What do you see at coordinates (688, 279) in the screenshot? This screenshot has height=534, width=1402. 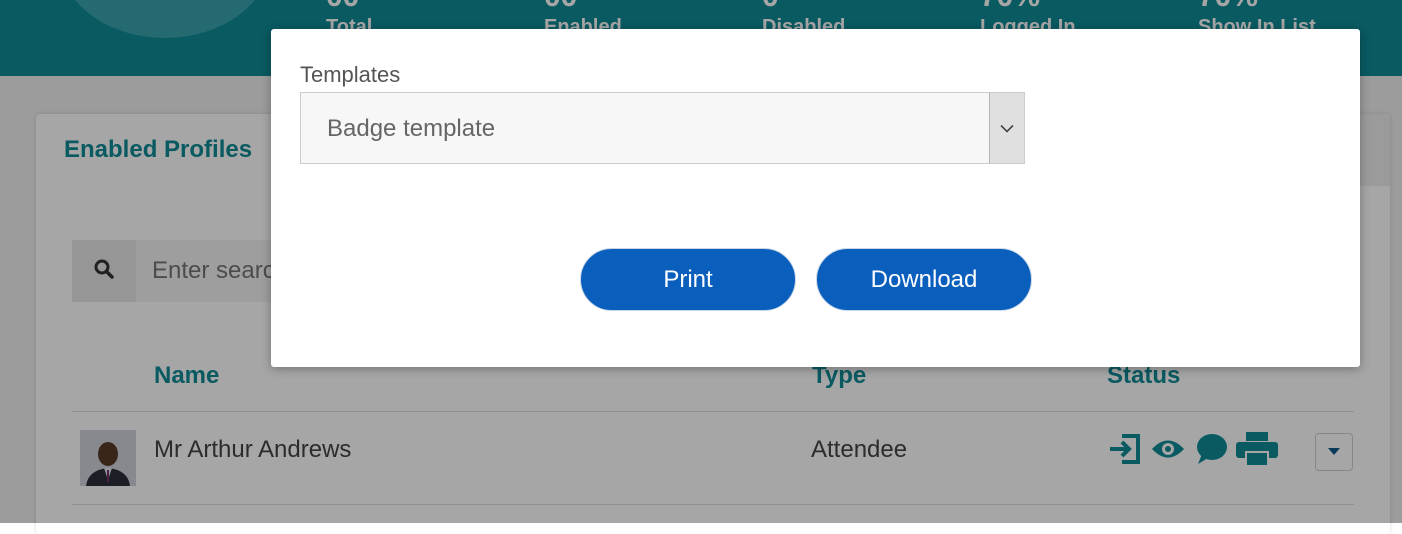 I see `print-button: Print` at bounding box center [688, 279].